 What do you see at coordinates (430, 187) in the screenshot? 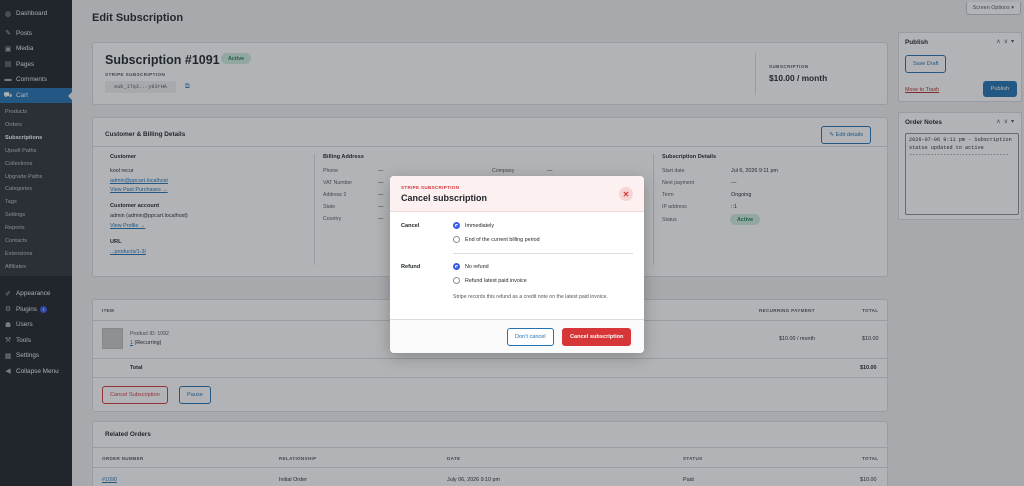
I see `modal-caption: STRIPE SUBSCRIPTION` at bounding box center [430, 187].